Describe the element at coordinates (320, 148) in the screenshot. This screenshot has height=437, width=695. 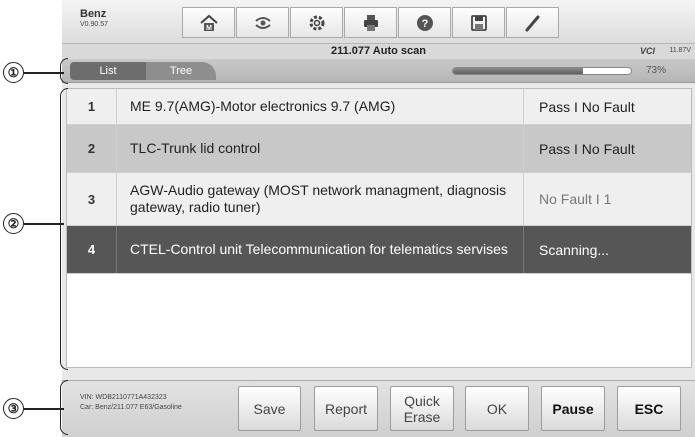
I see `system-name: TLC-Trunk lid control` at that location.